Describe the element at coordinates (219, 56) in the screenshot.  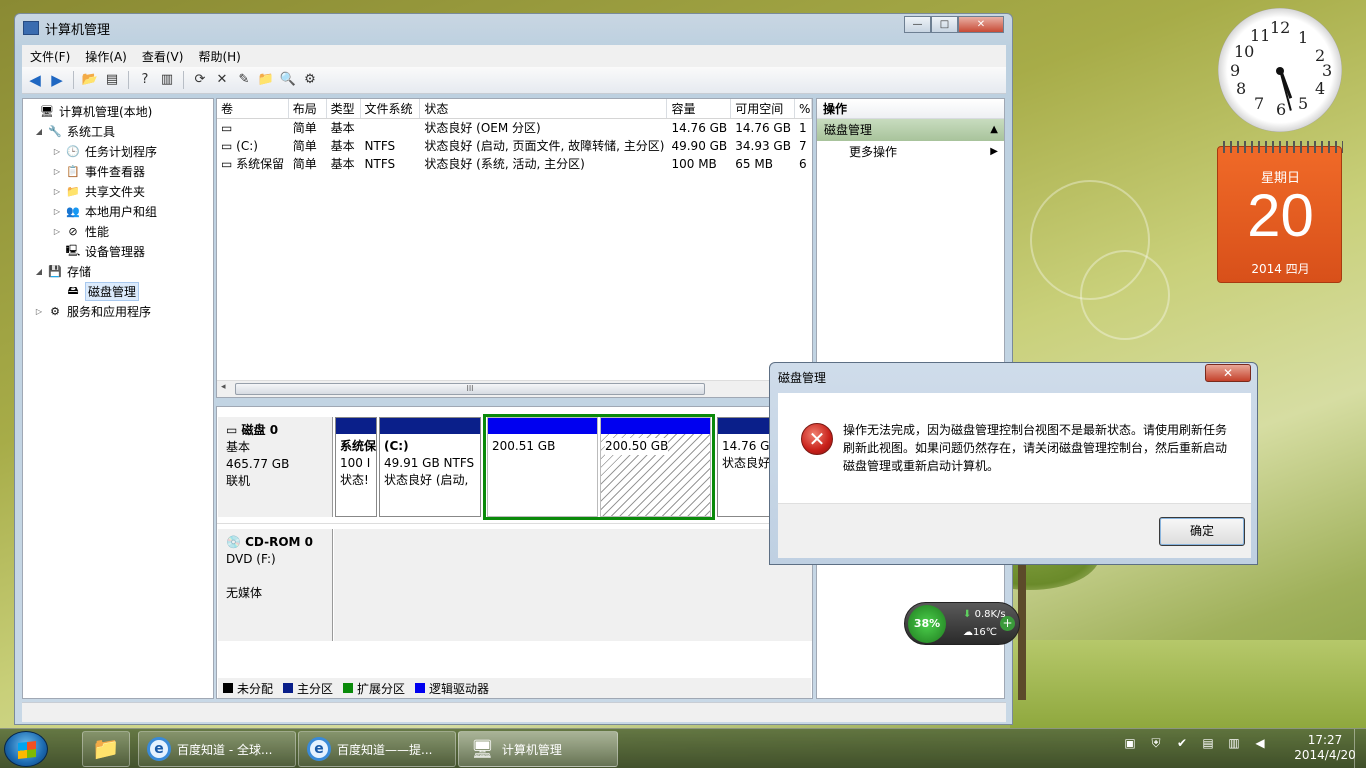
I see `menu-help: 帮助(H)` at that location.